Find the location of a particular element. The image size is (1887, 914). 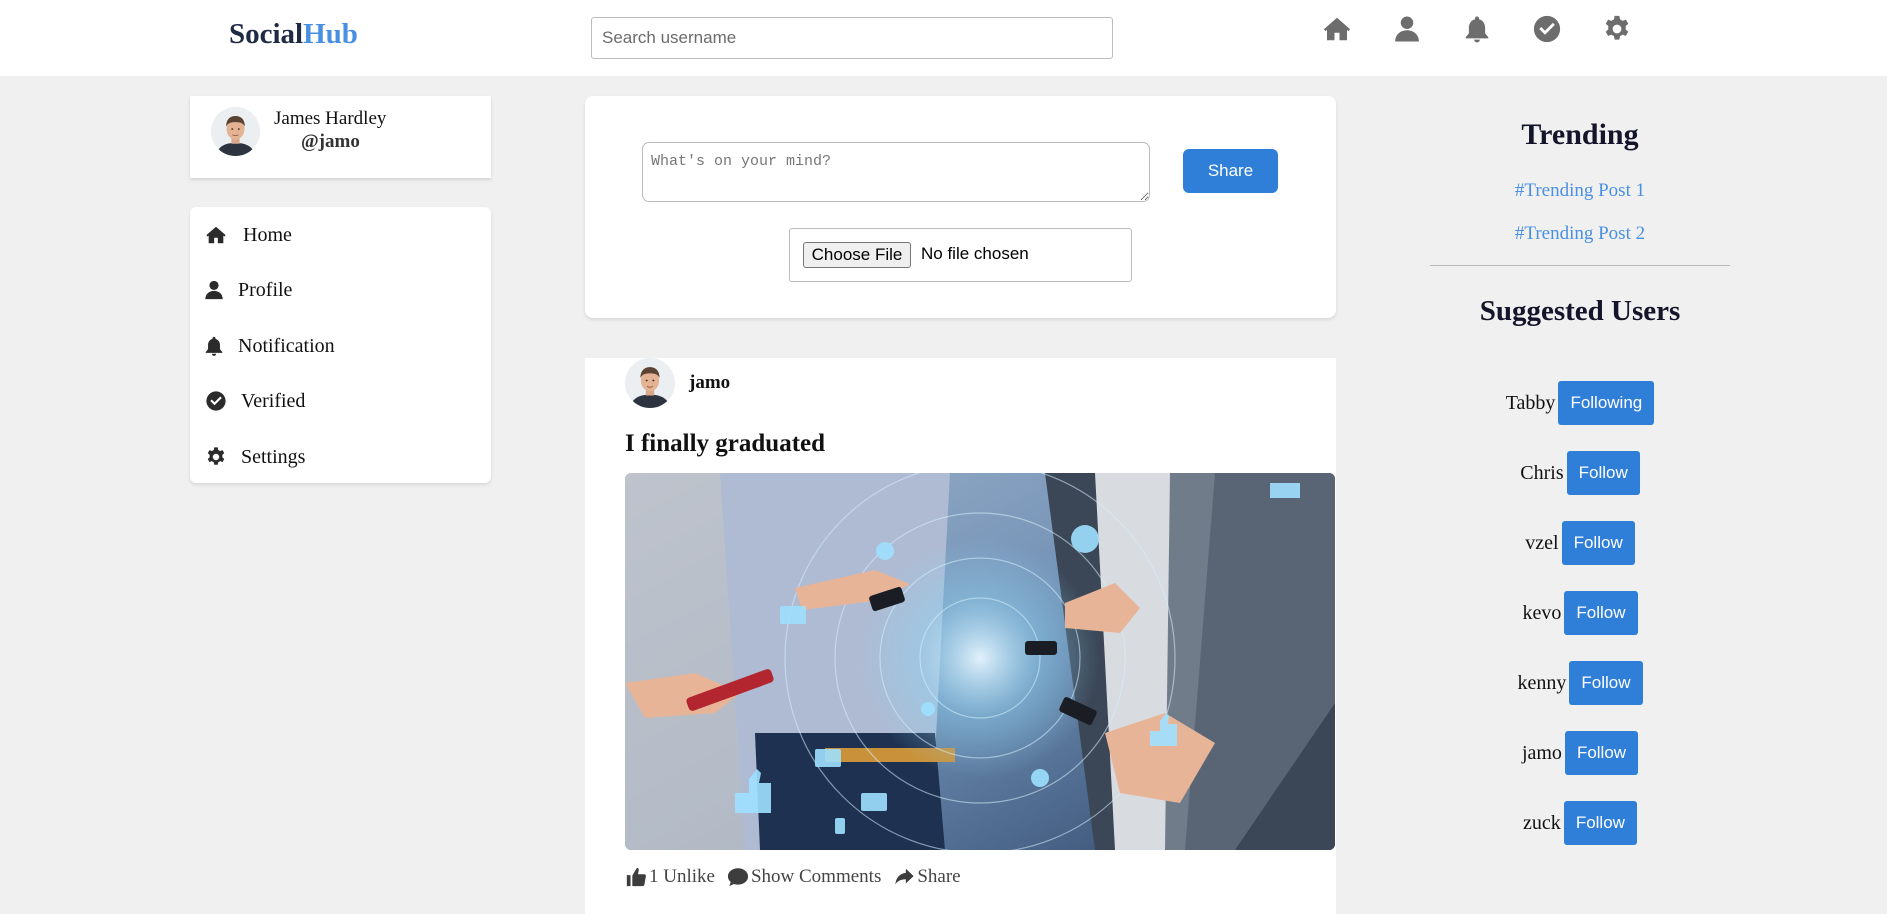

sidebar-item-label: Profile is located at coordinates (265, 289).